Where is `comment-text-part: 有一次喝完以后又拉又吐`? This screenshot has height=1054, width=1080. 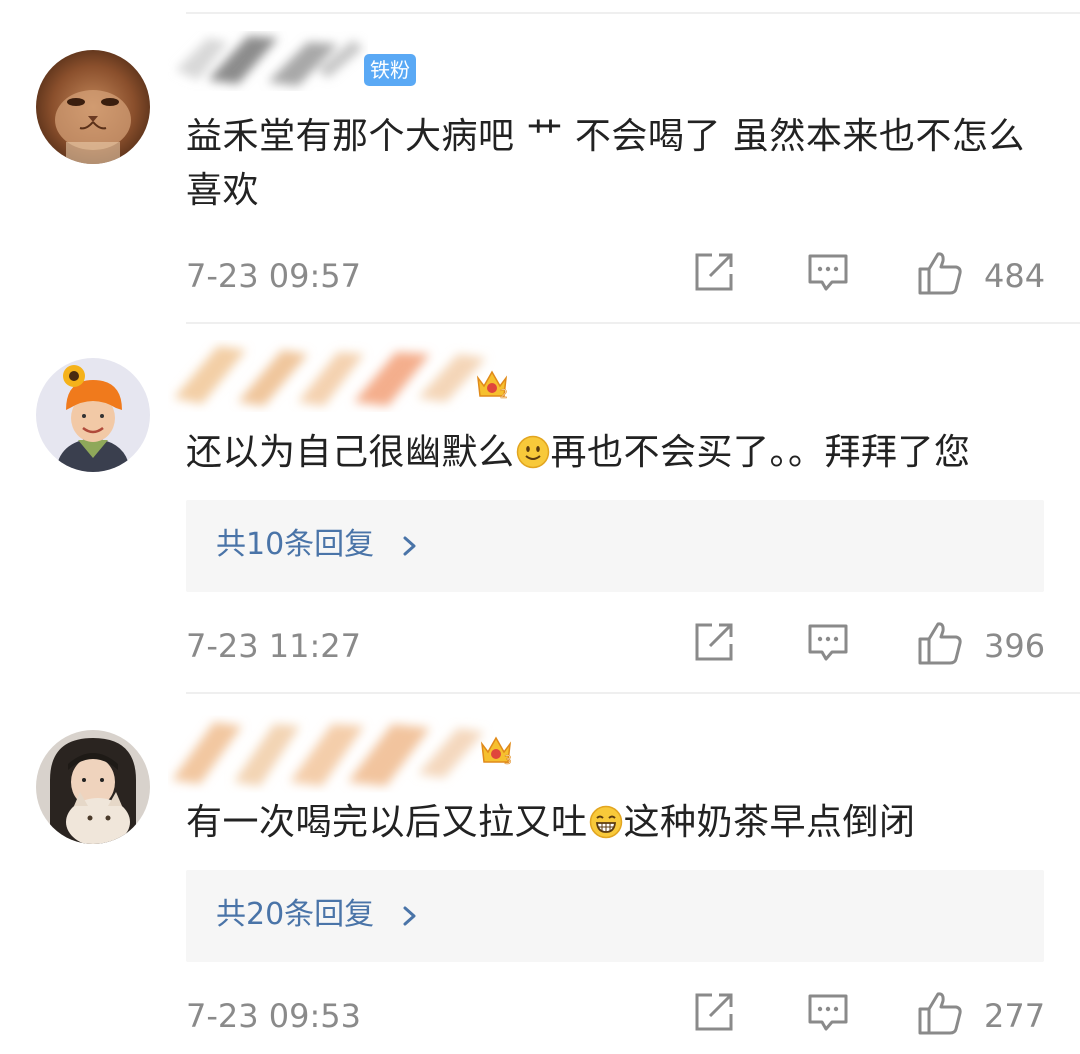
comment-text-part: 有一次喝完以后又拉又吐 is located at coordinates (387, 822).